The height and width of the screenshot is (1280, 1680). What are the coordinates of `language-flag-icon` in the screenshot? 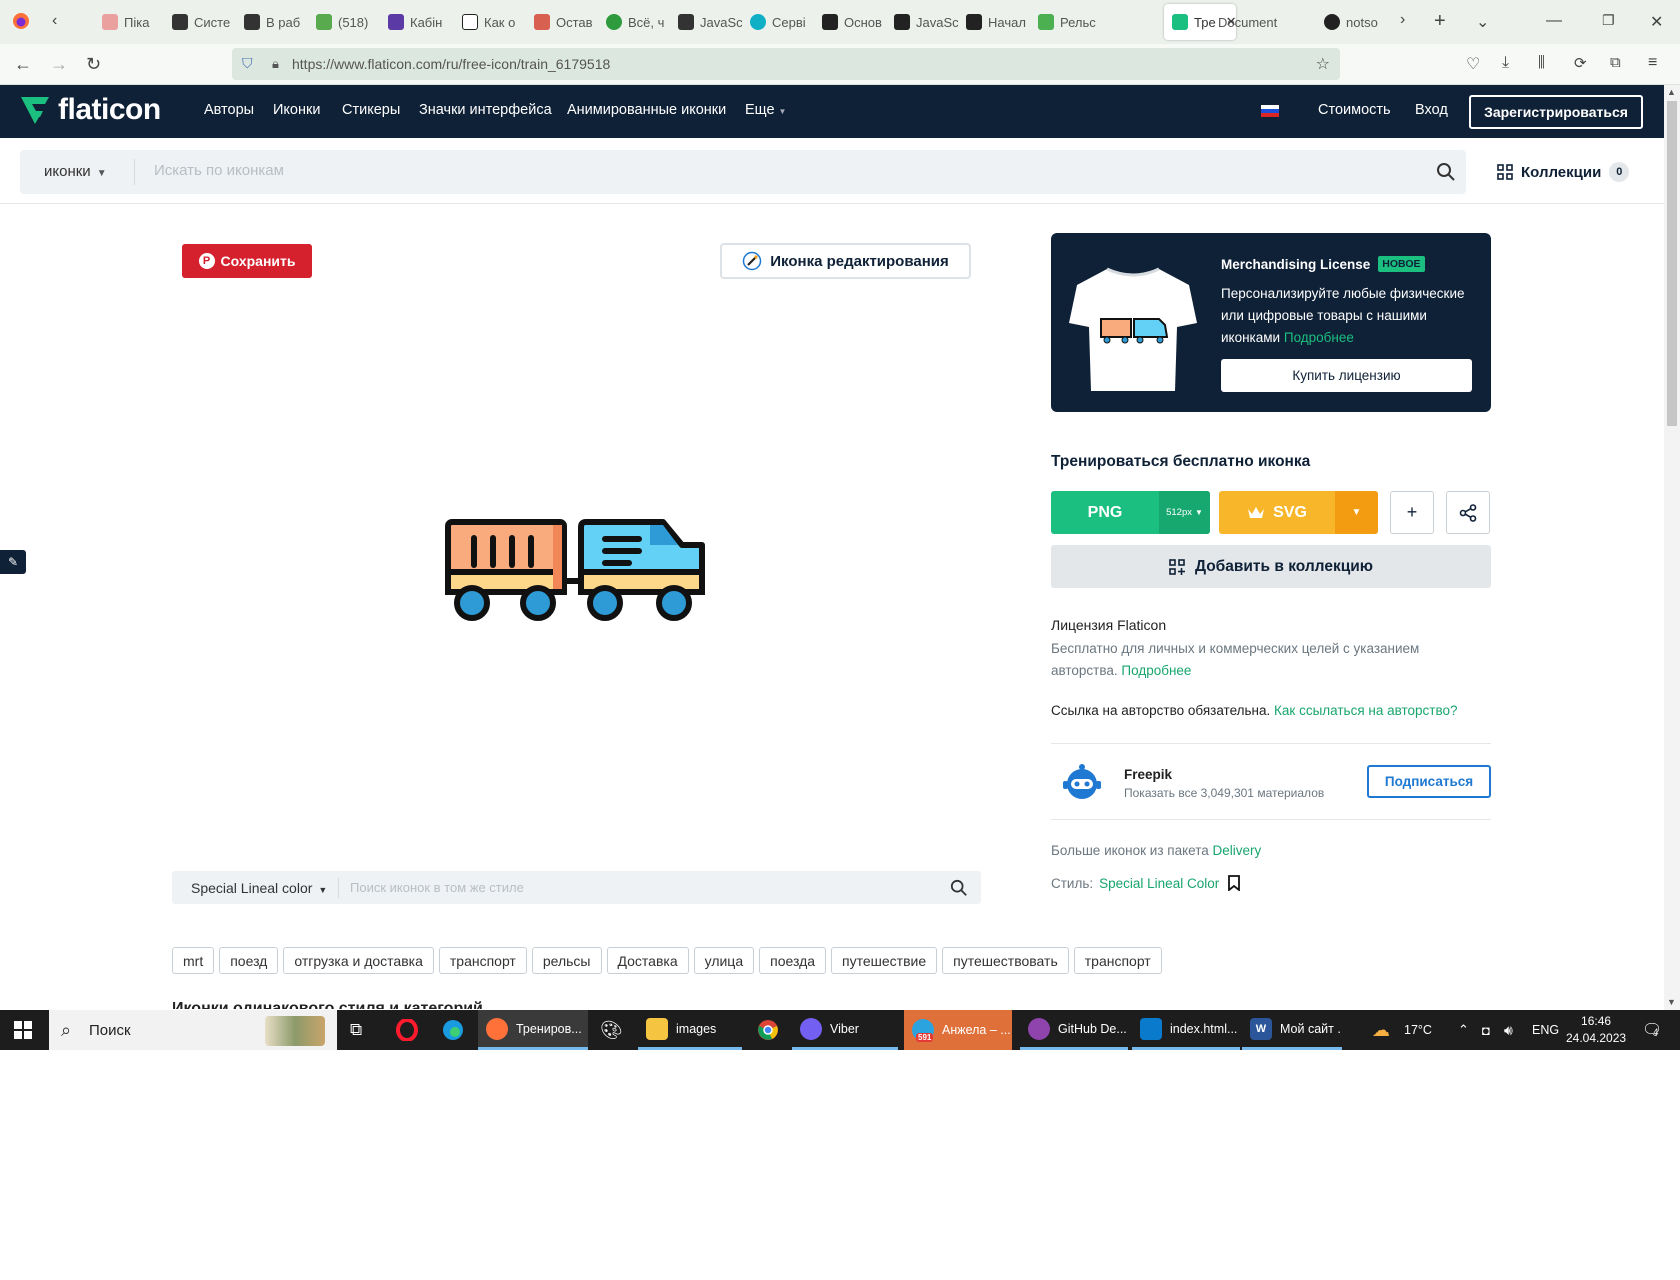 It's located at (1270, 111).